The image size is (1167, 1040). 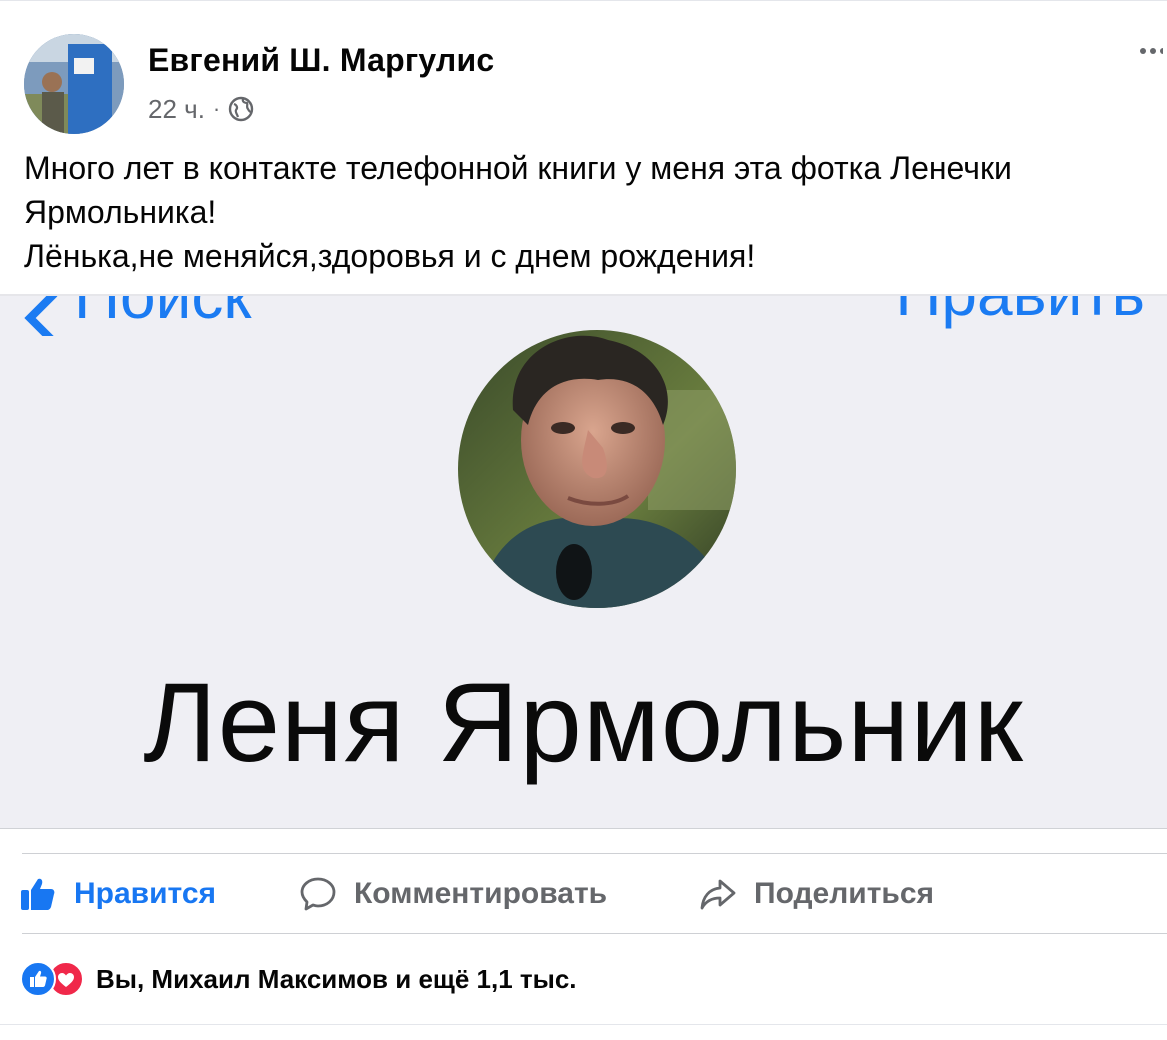 I want to click on photo-nav-back: Поиск, so click(x=135, y=316).